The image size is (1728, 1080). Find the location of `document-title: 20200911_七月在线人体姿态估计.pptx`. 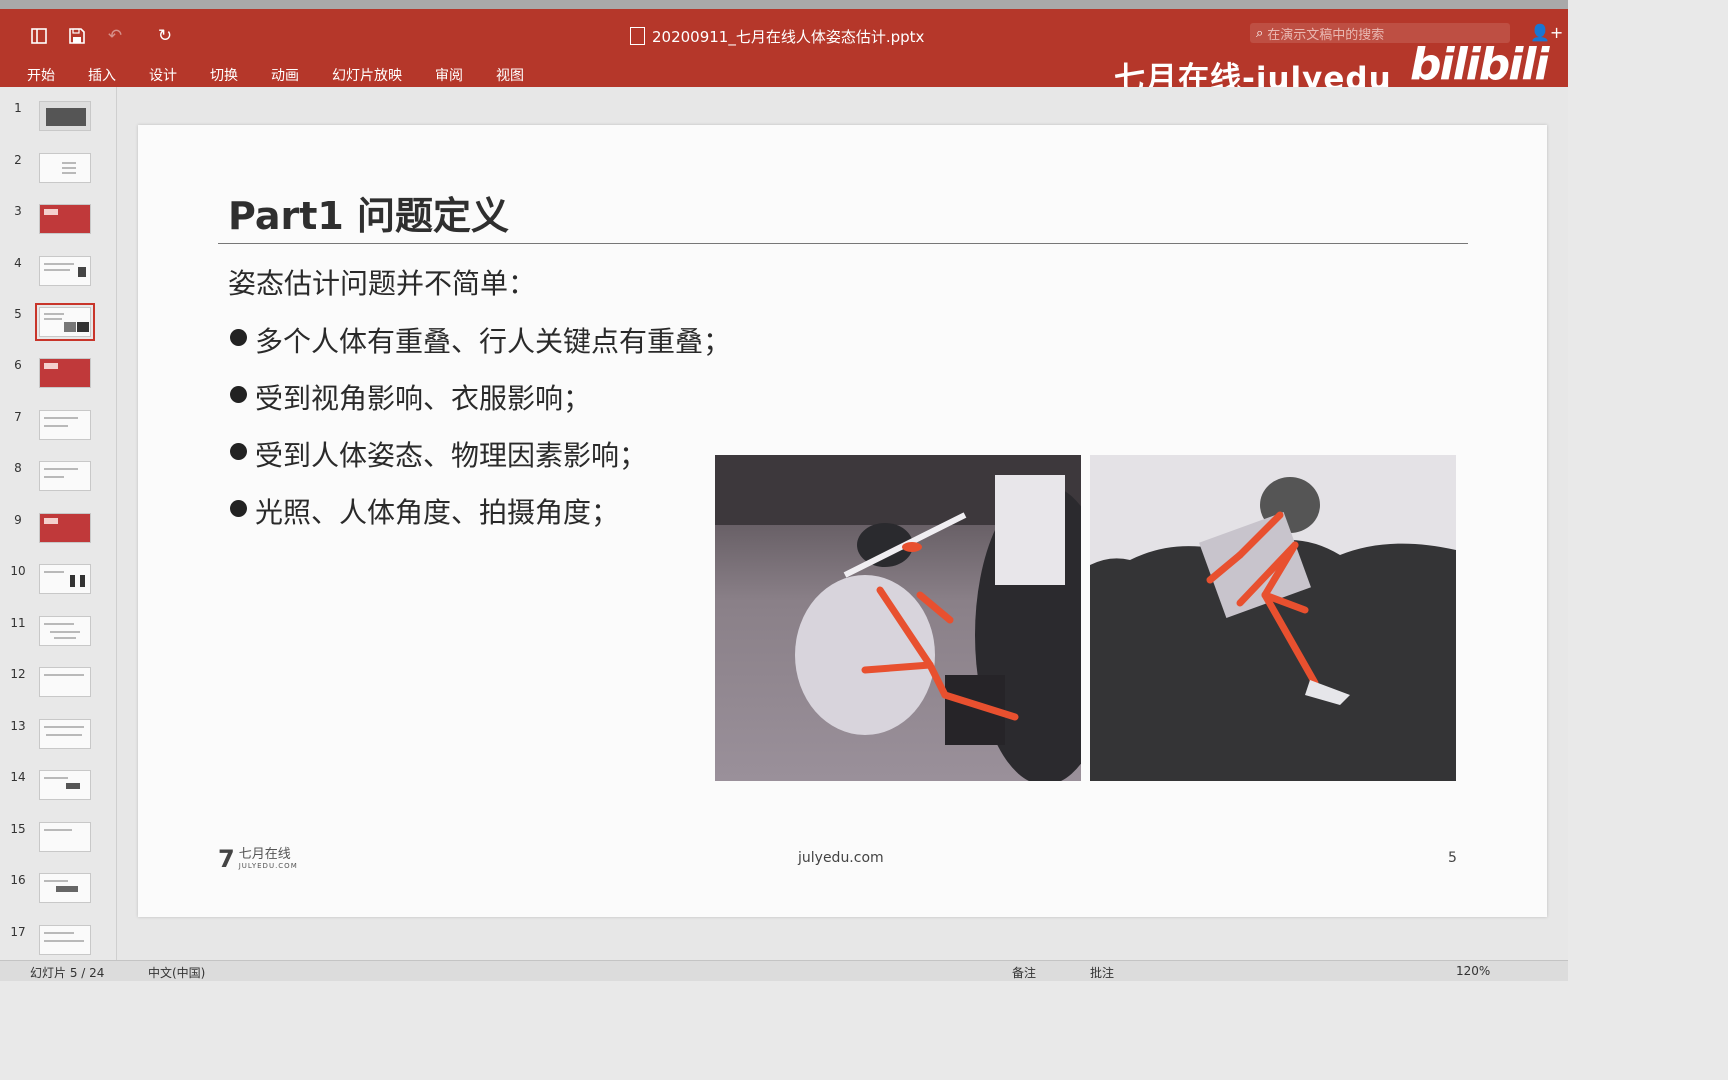

document-title: 20200911_七月在线人体姿态估计.pptx is located at coordinates (777, 36).